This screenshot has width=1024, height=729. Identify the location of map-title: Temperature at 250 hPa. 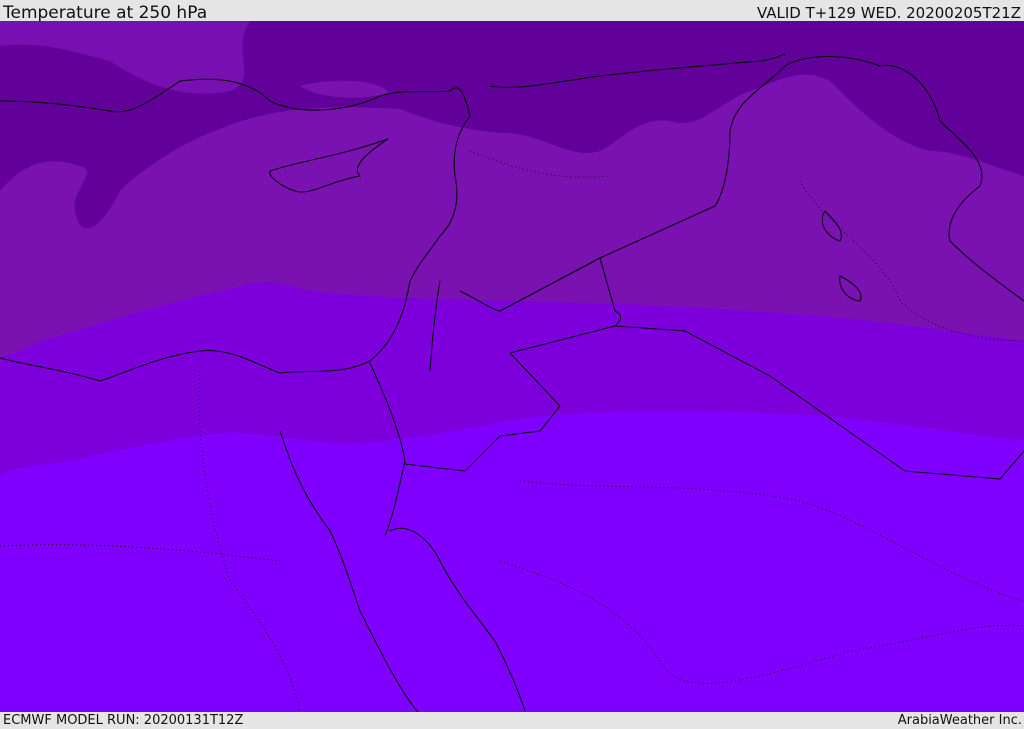
(105, 13).